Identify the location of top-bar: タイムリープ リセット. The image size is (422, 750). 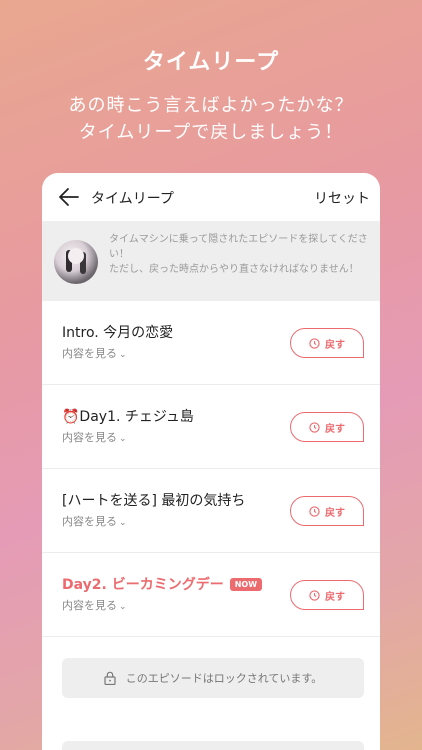
(211, 197).